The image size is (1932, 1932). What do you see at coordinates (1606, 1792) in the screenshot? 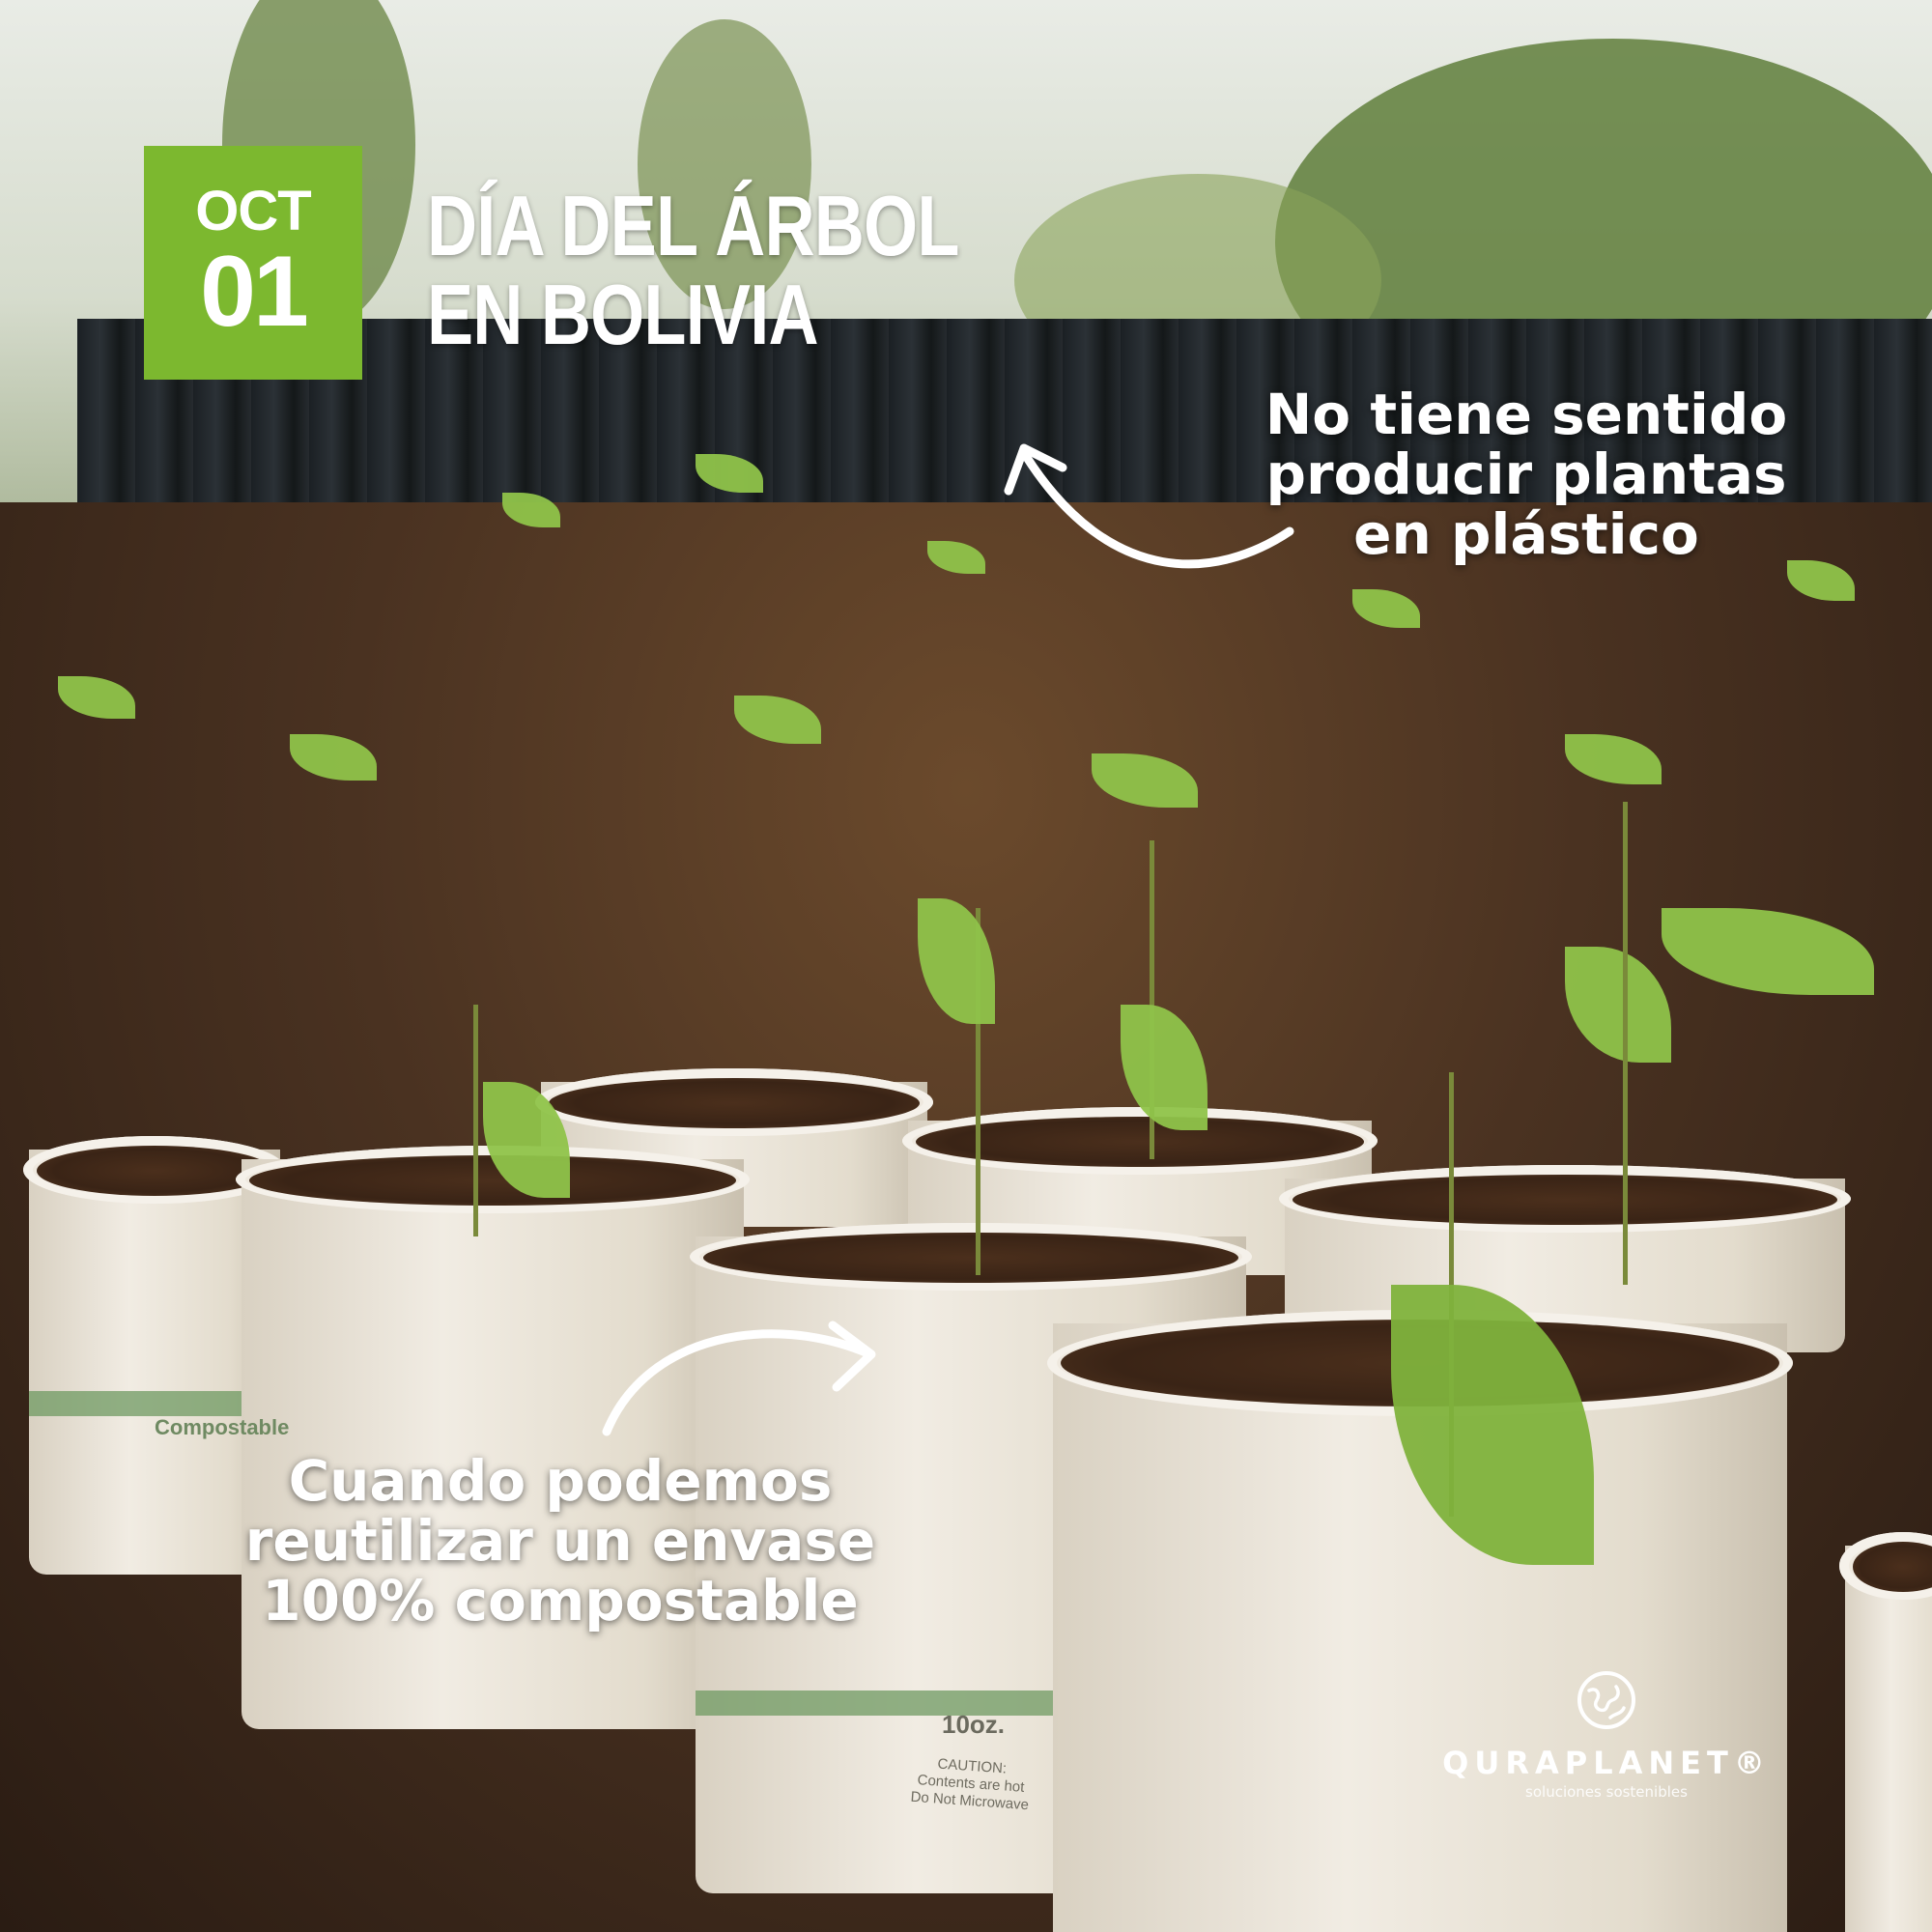
I see `brand-tagline: soluciones sostenibles` at bounding box center [1606, 1792].